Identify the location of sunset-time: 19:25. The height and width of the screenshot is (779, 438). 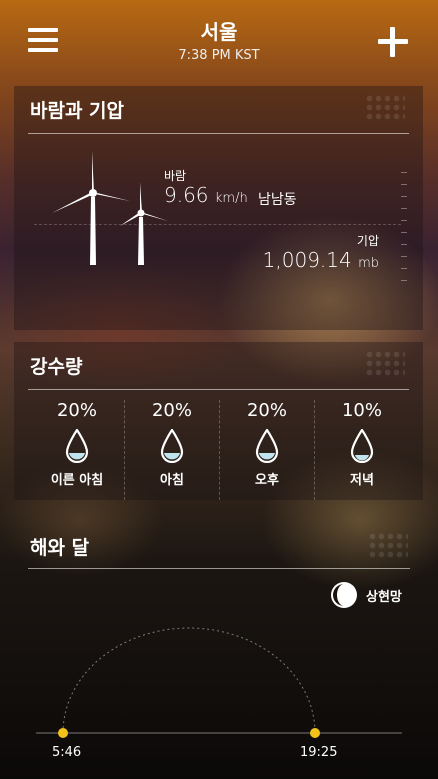
(319, 752).